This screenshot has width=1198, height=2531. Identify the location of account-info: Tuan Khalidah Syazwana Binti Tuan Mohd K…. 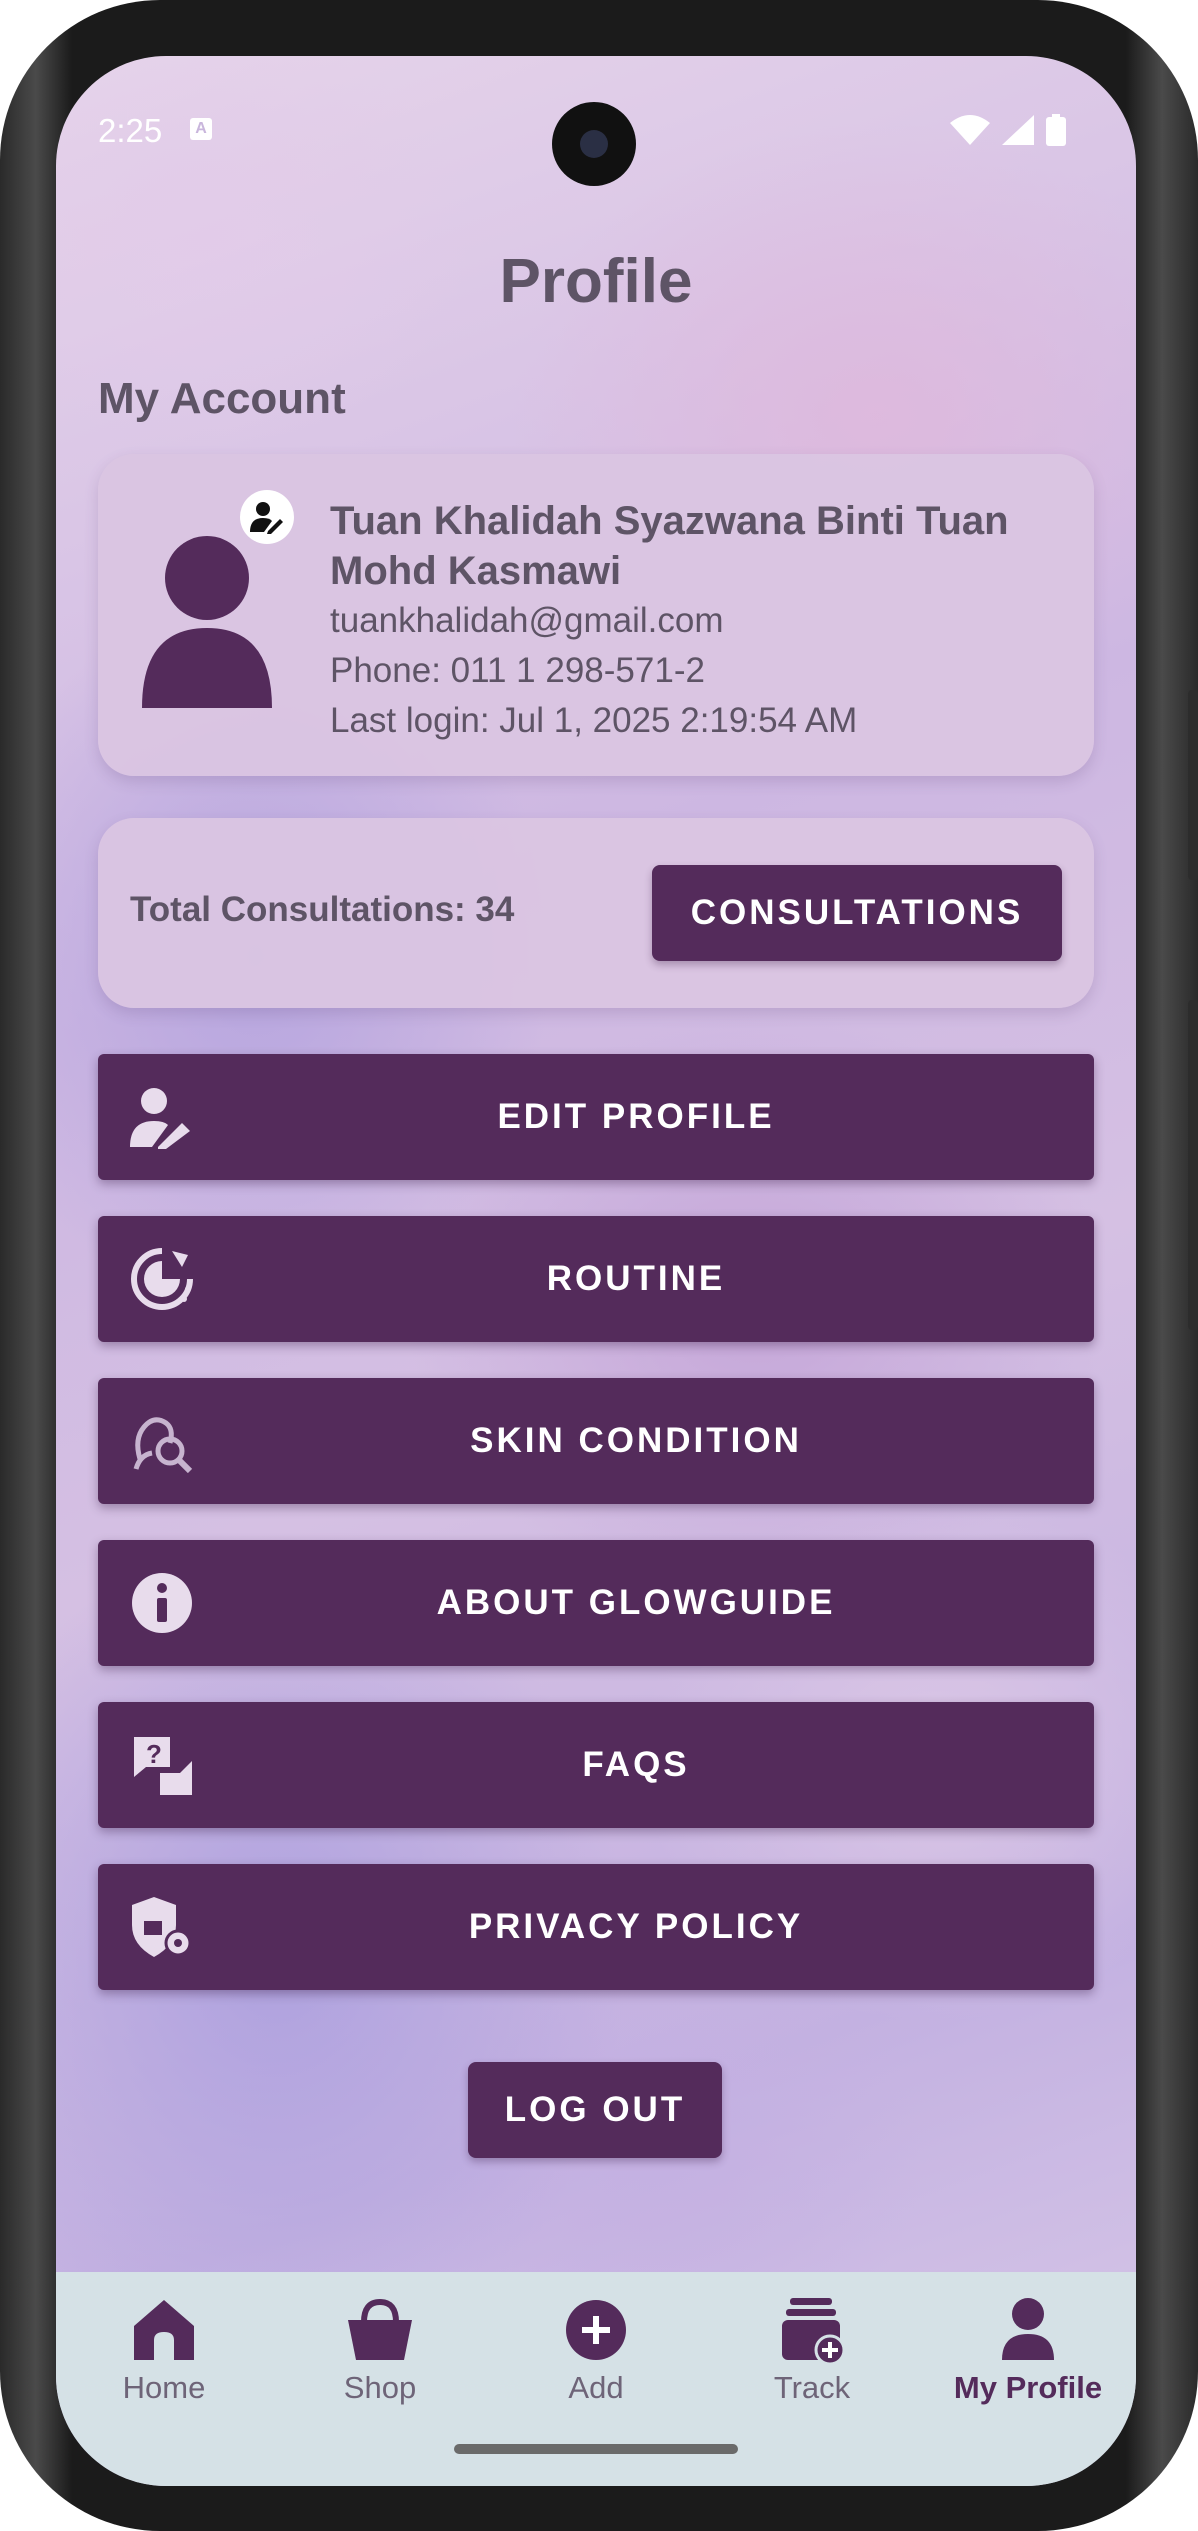
(695, 621).